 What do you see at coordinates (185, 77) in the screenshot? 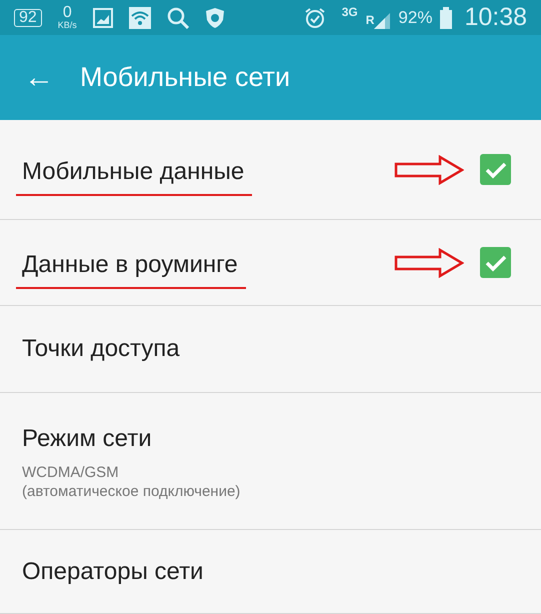
I see `screen-title: Мобильные сети` at bounding box center [185, 77].